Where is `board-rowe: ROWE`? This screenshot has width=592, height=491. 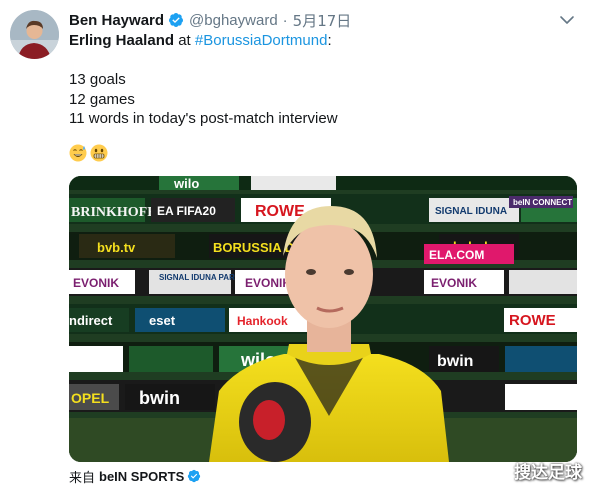
board-rowe: ROWE is located at coordinates (280, 211).